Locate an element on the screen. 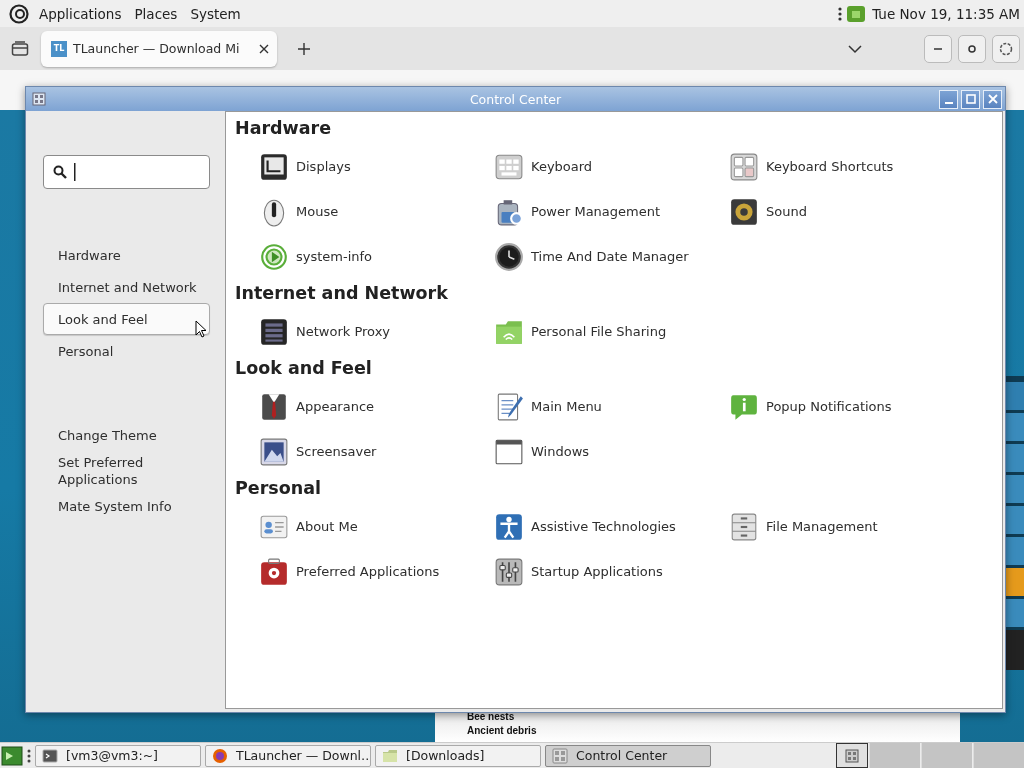 The height and width of the screenshot is (768, 1024). window-title: Control Center is located at coordinates (515, 99).